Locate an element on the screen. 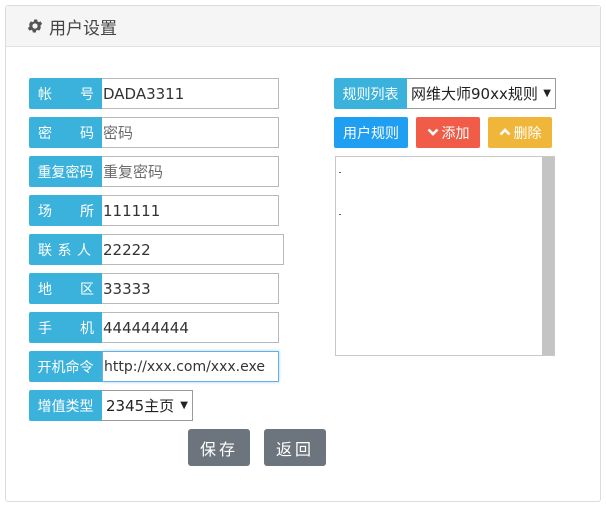 The height and width of the screenshot is (509, 607). delete-rule-label: 删除 is located at coordinates (527, 133).